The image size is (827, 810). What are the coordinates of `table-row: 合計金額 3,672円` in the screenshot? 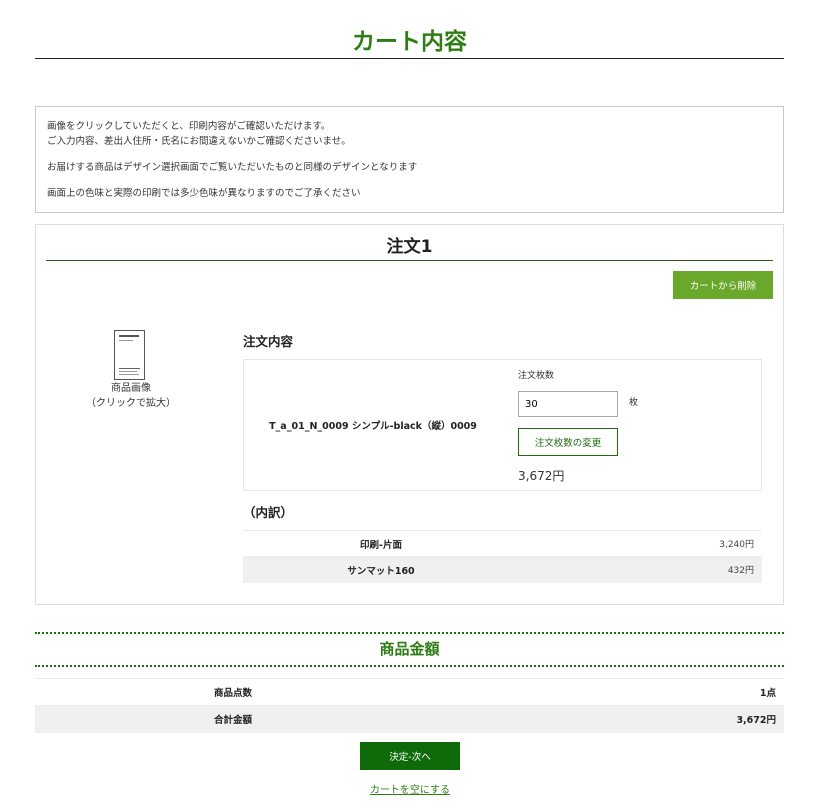 It's located at (409, 719).